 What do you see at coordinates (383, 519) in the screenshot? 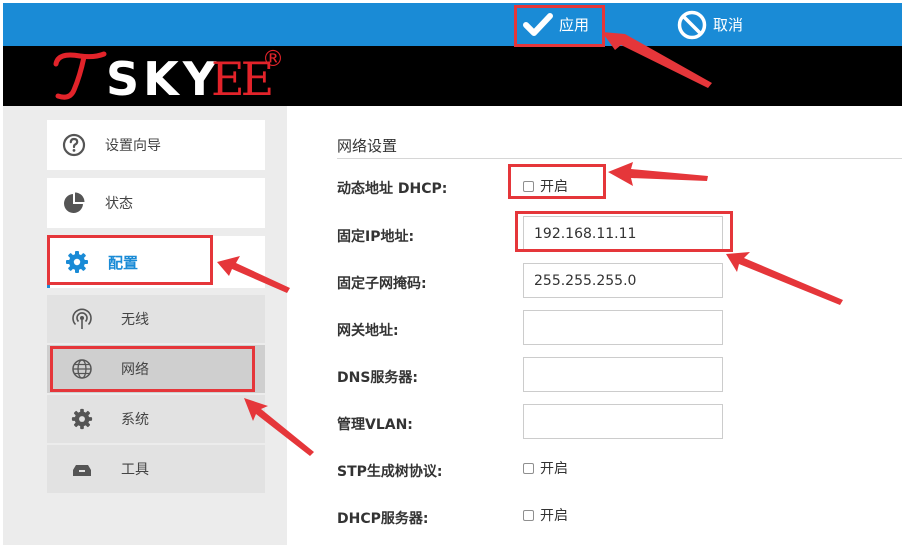
I see `dhcp-server-label: DHCP服务器:` at bounding box center [383, 519].